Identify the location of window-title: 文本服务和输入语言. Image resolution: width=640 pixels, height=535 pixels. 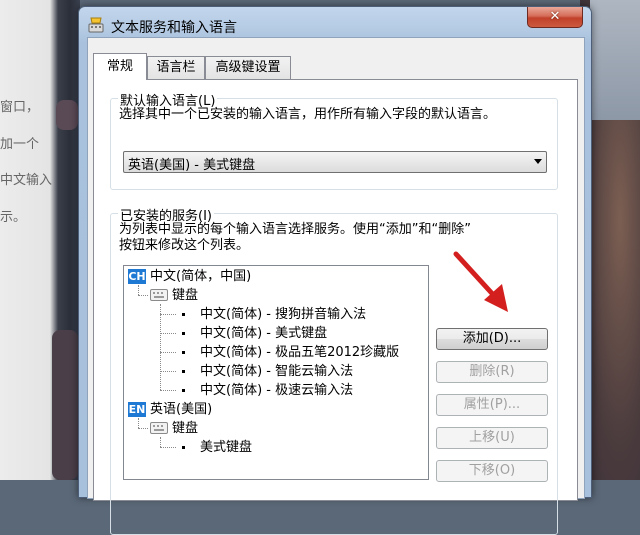
(174, 28).